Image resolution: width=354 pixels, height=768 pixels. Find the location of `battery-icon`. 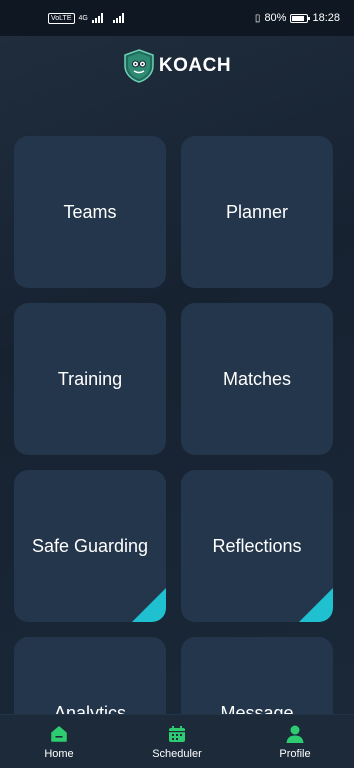

battery-icon is located at coordinates (300, 18).